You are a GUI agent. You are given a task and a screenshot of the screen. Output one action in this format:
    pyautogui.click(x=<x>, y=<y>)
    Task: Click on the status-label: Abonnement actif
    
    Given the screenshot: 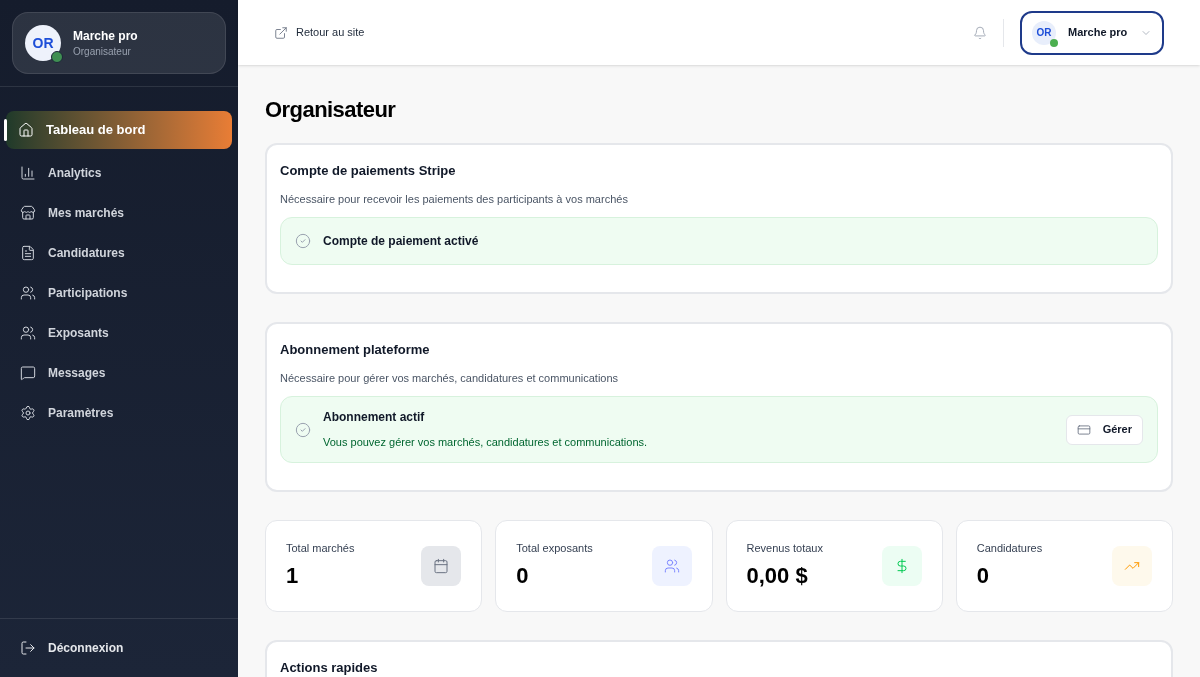 What is the action you would take?
    pyautogui.click(x=374, y=418)
    